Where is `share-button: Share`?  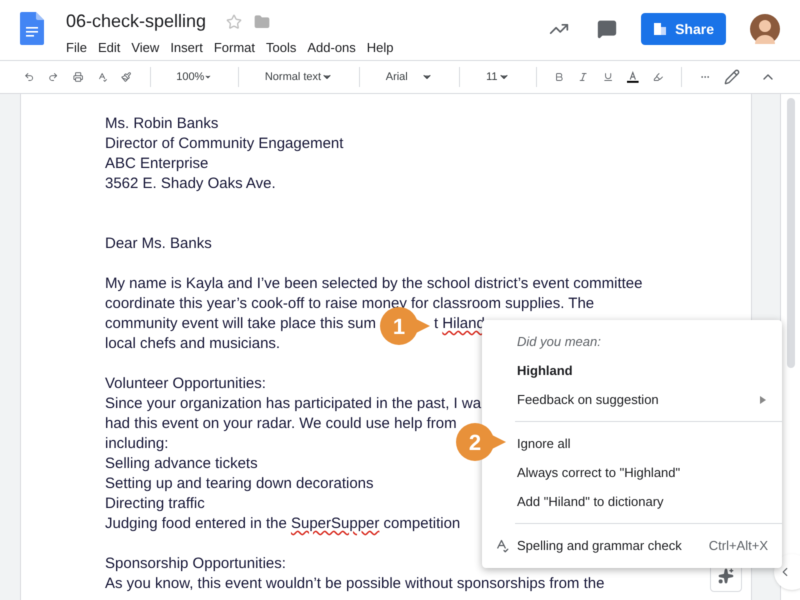
share-button: Share is located at coordinates (683, 29).